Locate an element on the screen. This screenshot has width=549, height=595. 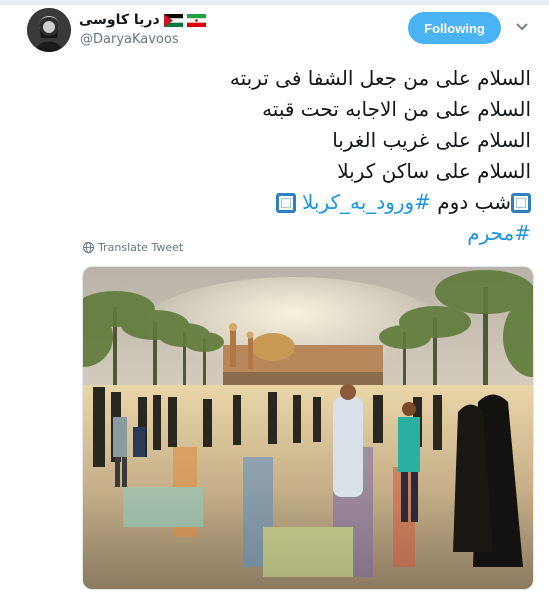
user-handle: @DaryaKavoos is located at coordinates (129, 39).